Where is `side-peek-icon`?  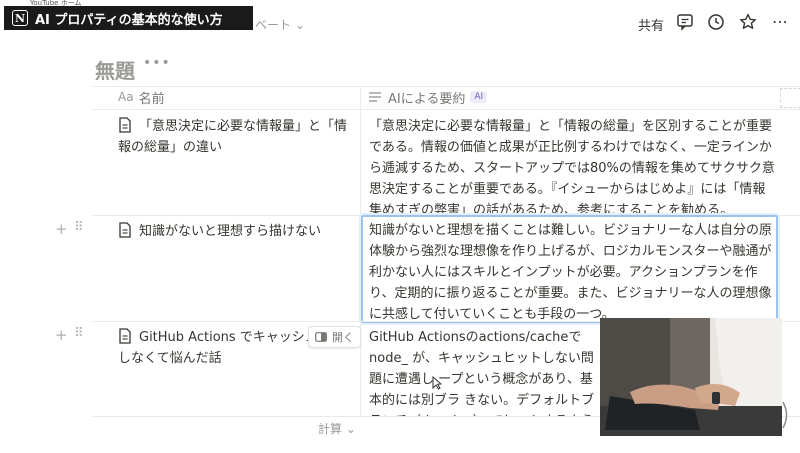 side-peek-icon is located at coordinates (321, 337).